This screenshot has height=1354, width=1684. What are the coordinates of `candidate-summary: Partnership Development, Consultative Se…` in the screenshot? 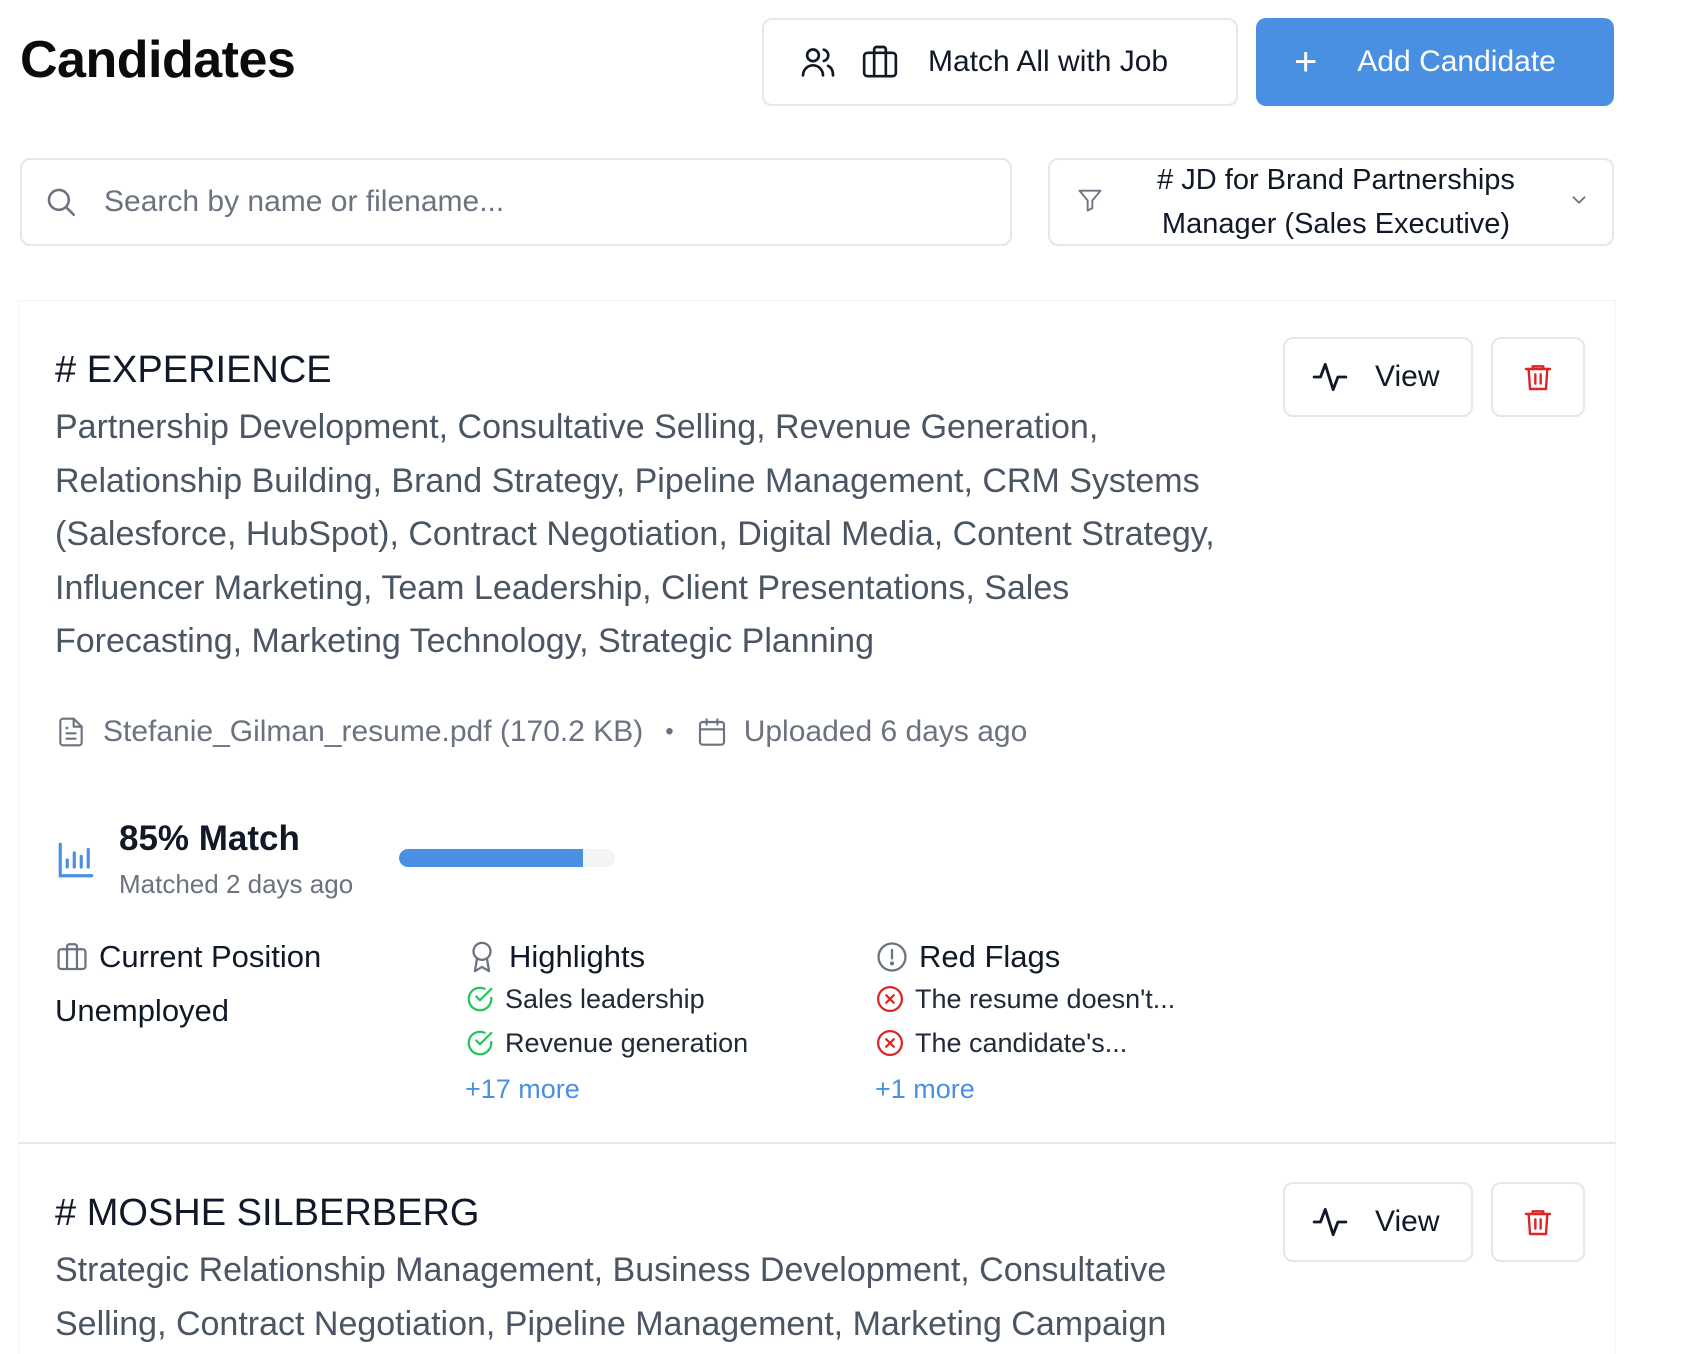 It's located at (635, 534).